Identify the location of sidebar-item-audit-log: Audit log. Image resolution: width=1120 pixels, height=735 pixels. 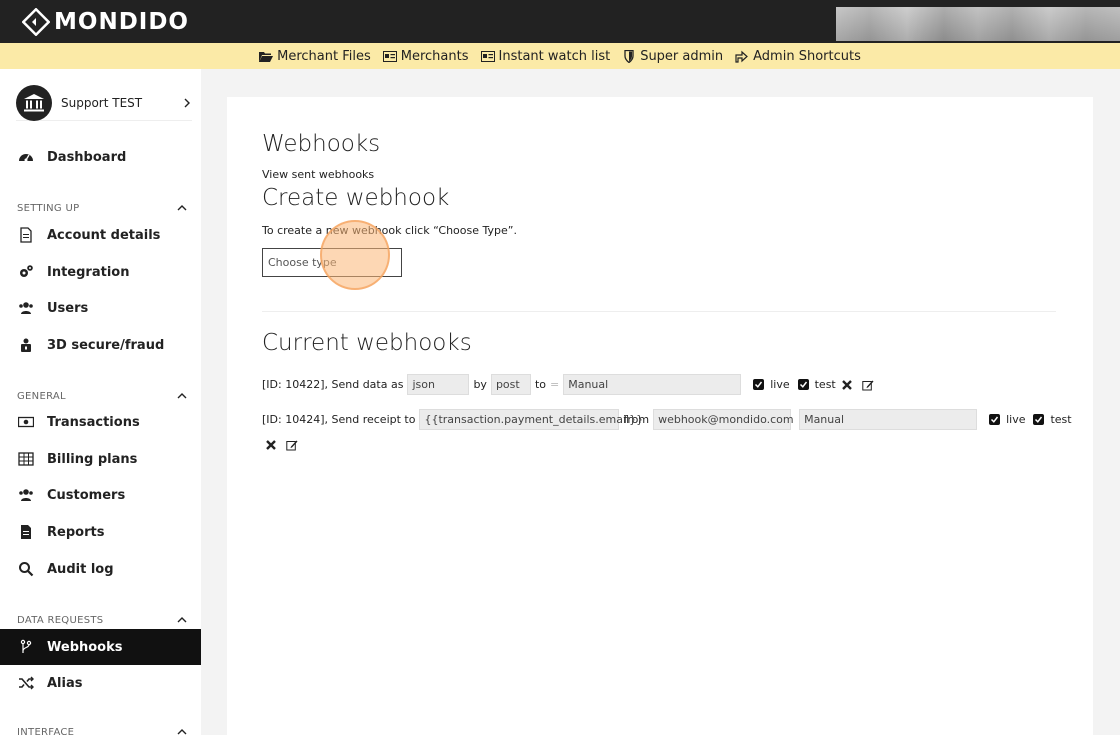
(100, 569).